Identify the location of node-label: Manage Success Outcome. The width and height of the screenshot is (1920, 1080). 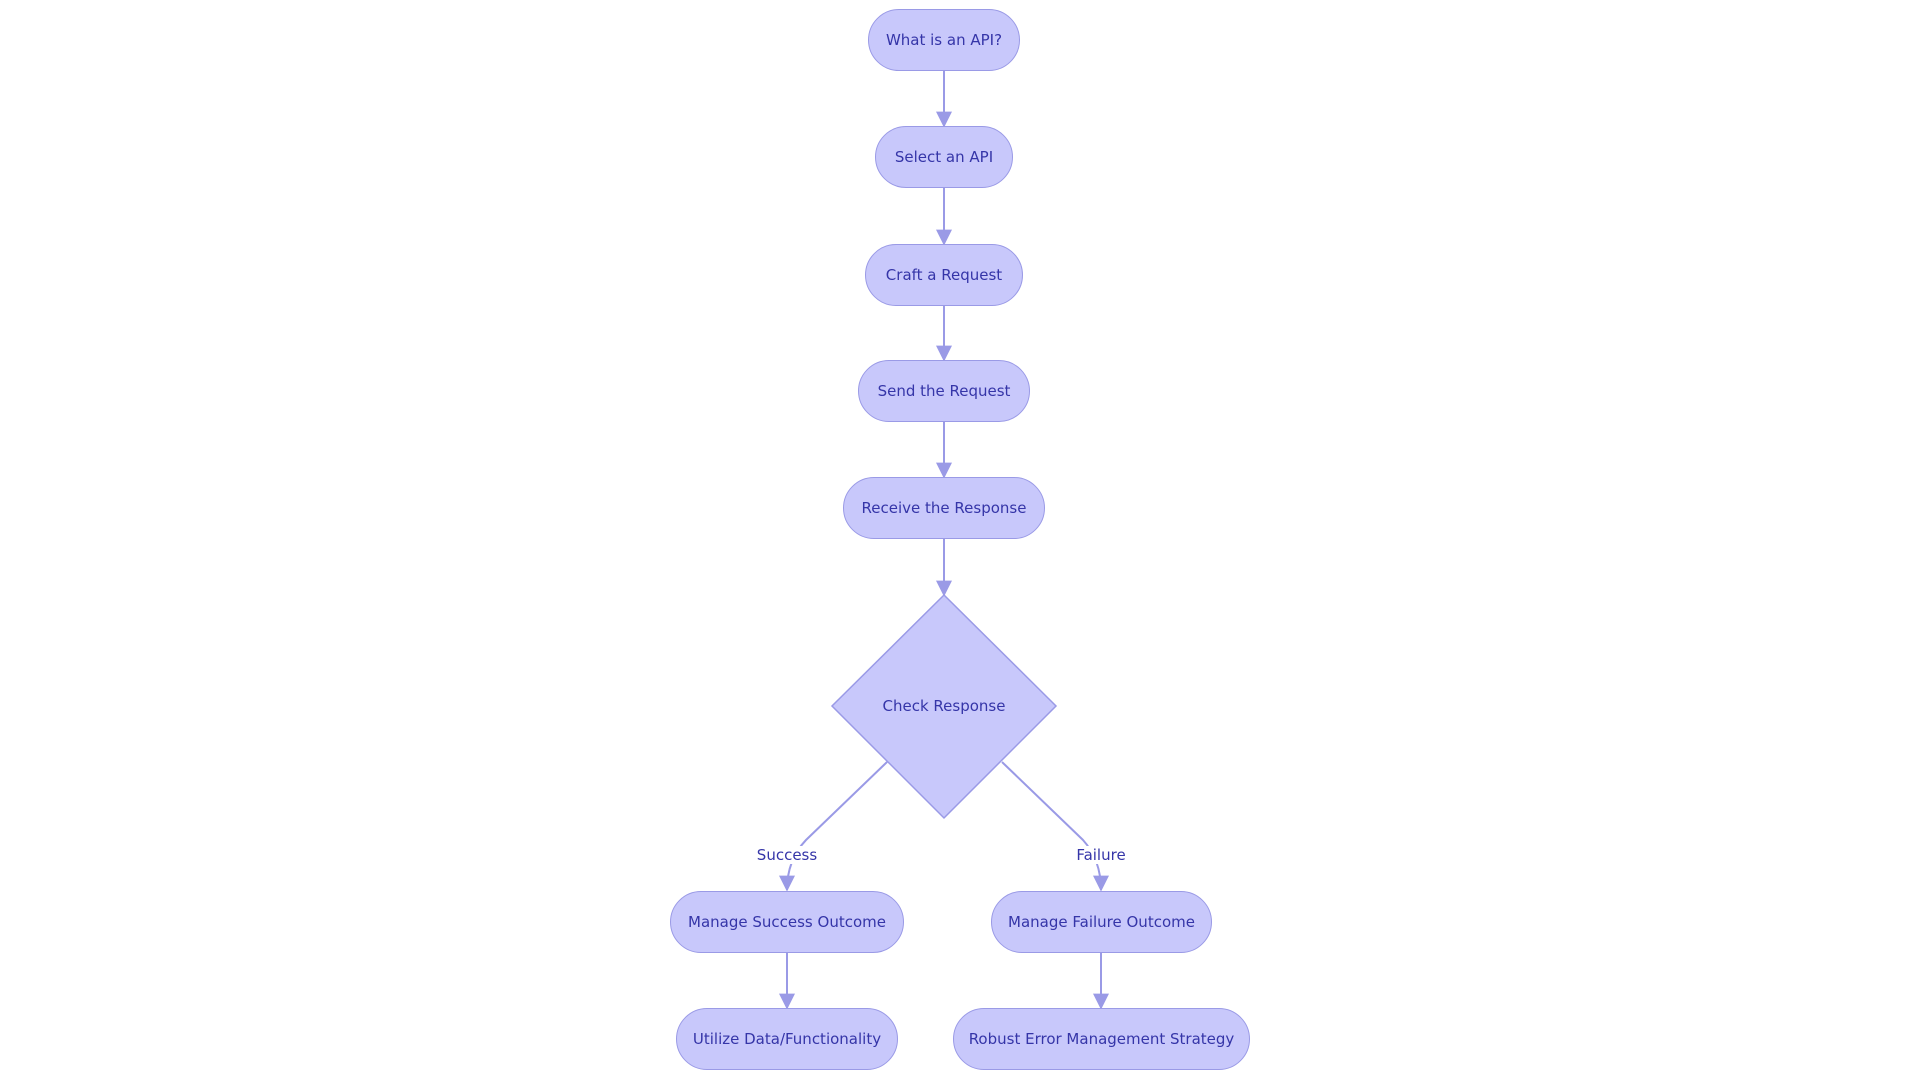
(787, 922).